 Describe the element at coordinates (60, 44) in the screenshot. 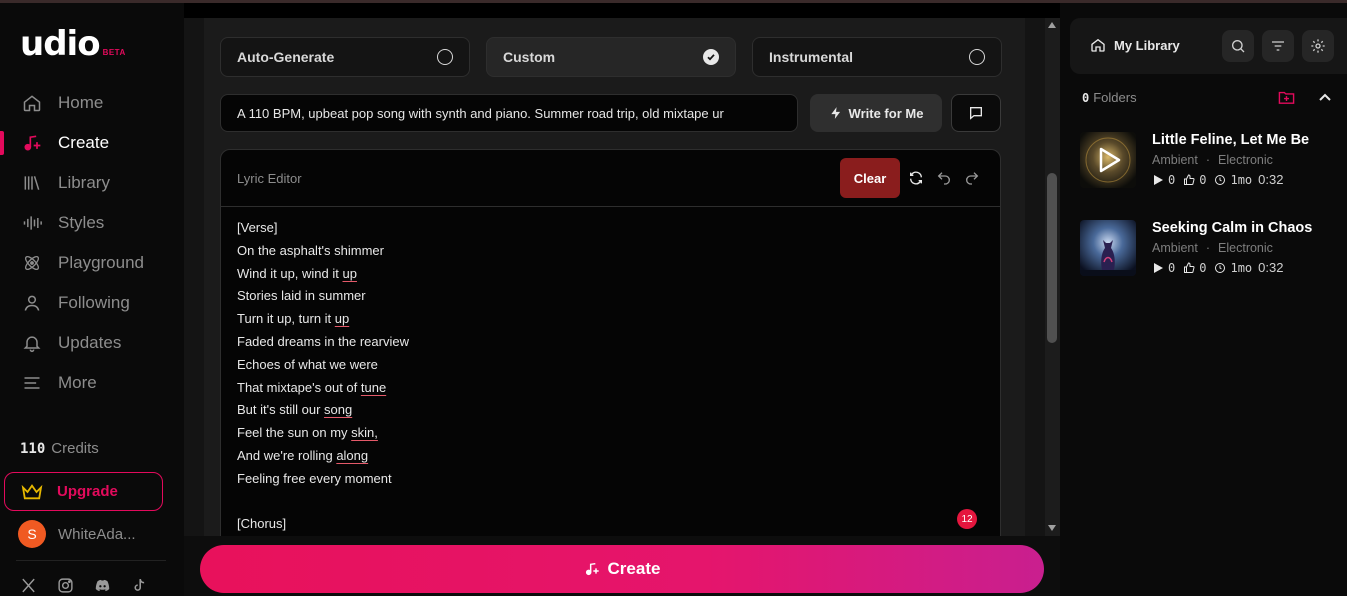

I see `logo-wordmark: udio` at that location.